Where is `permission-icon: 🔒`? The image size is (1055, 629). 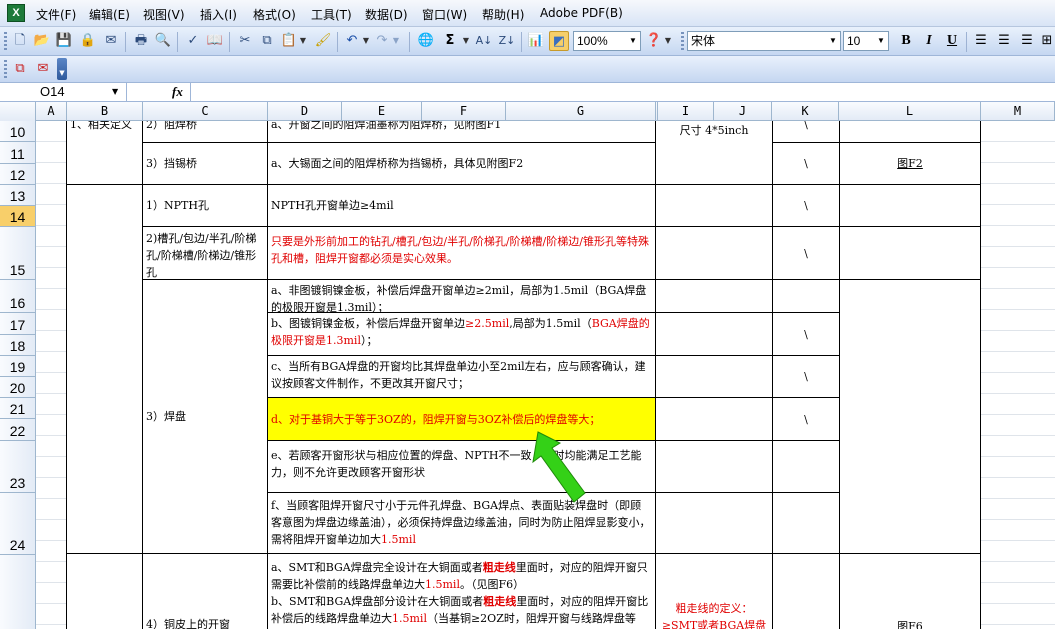
permission-icon: 🔒 is located at coordinates (88, 41).